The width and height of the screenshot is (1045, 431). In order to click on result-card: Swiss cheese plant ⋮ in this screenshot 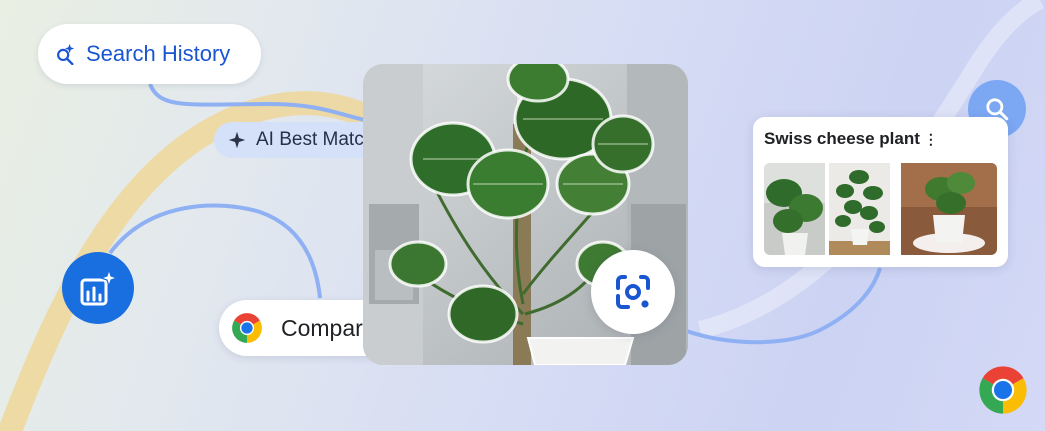, I will do `click(880, 192)`.